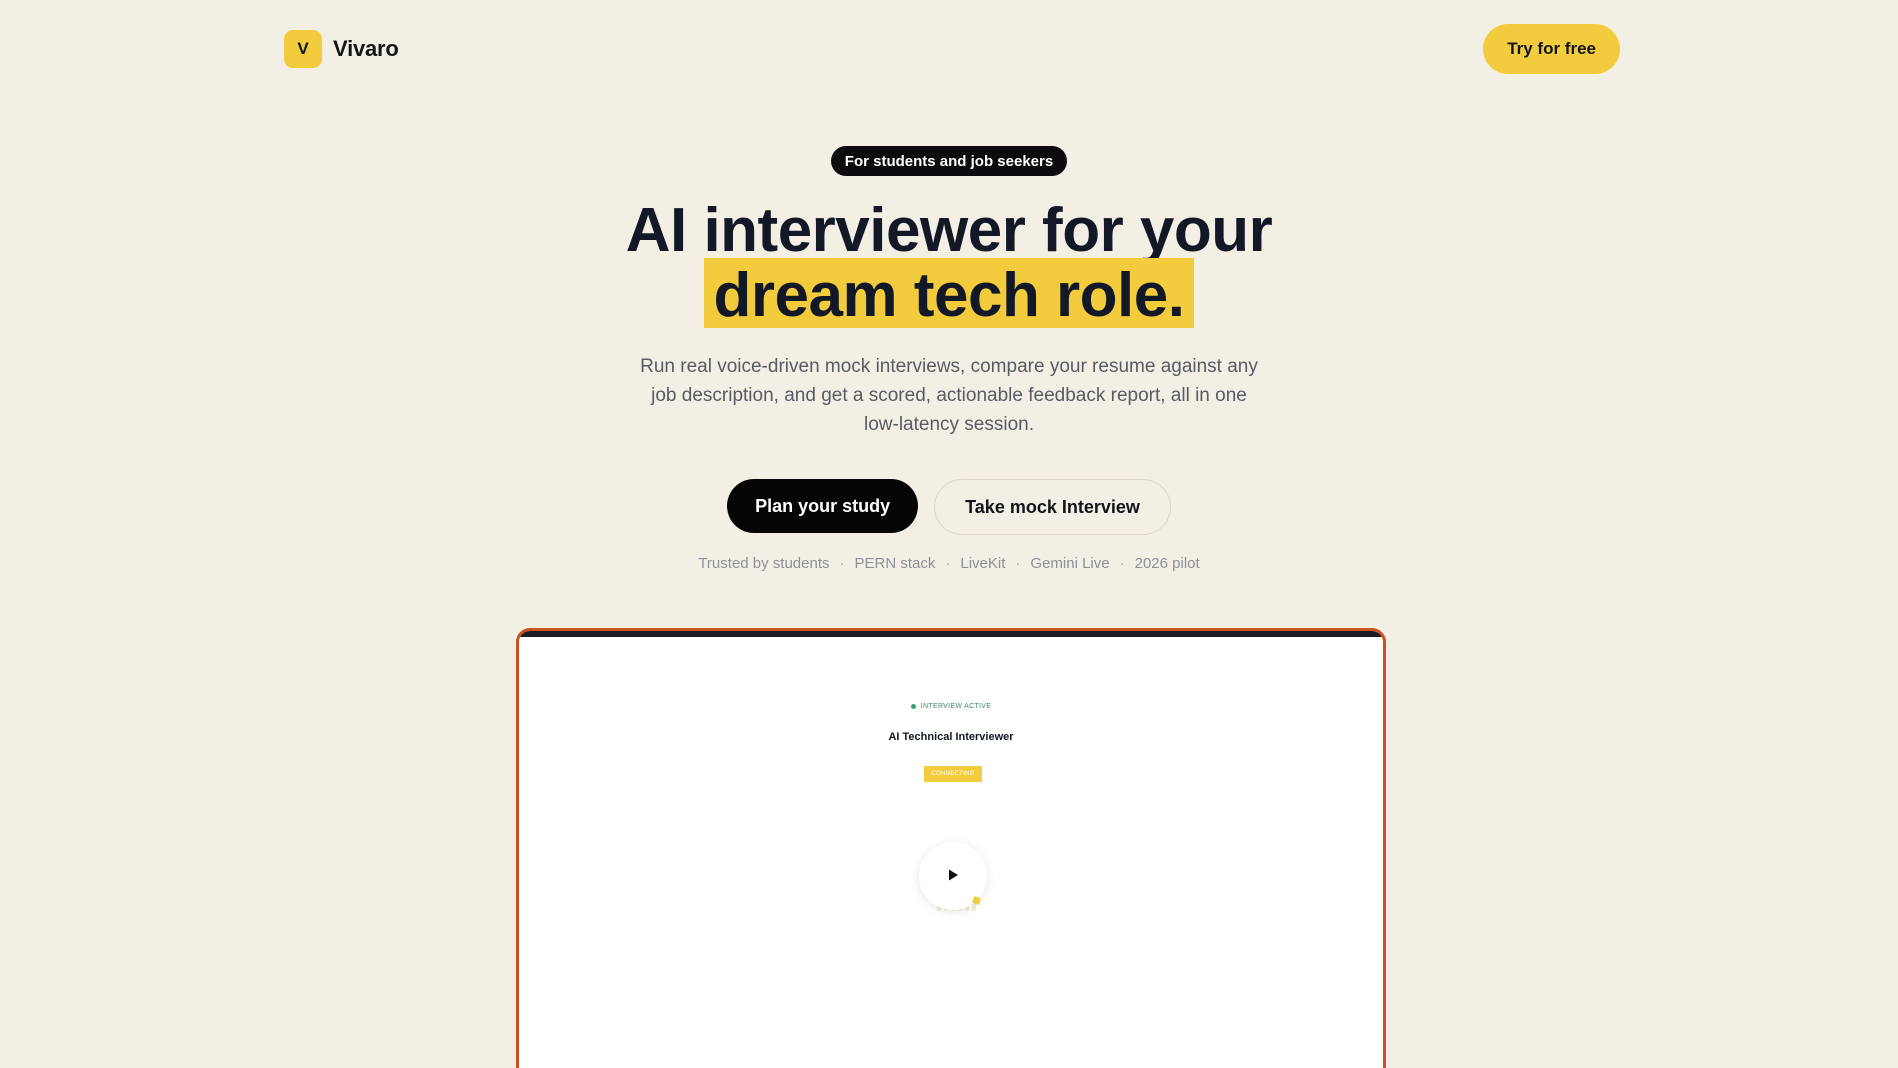  Describe the element at coordinates (764, 563) in the screenshot. I see `trust-item: Trusted by students` at that location.